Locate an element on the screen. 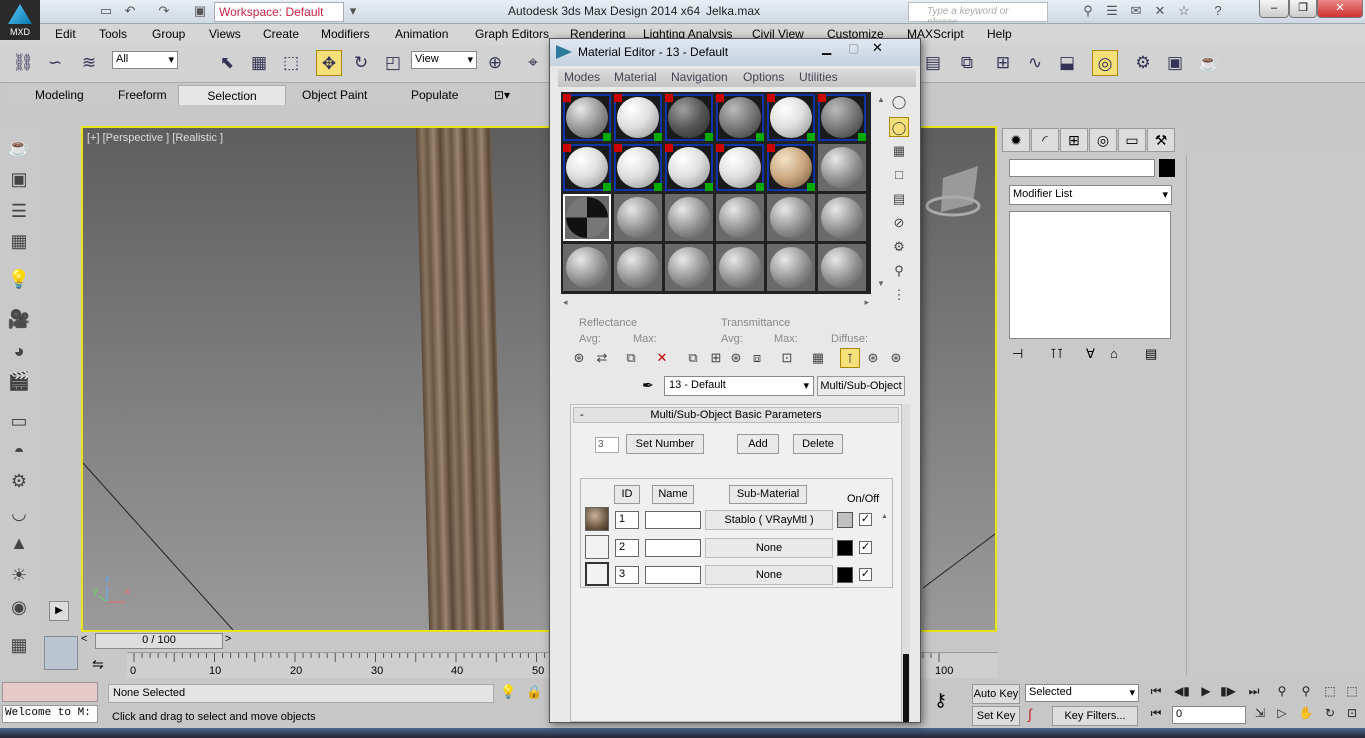 The image size is (1365, 738). time-prev-icon: < is located at coordinates (87, 641).